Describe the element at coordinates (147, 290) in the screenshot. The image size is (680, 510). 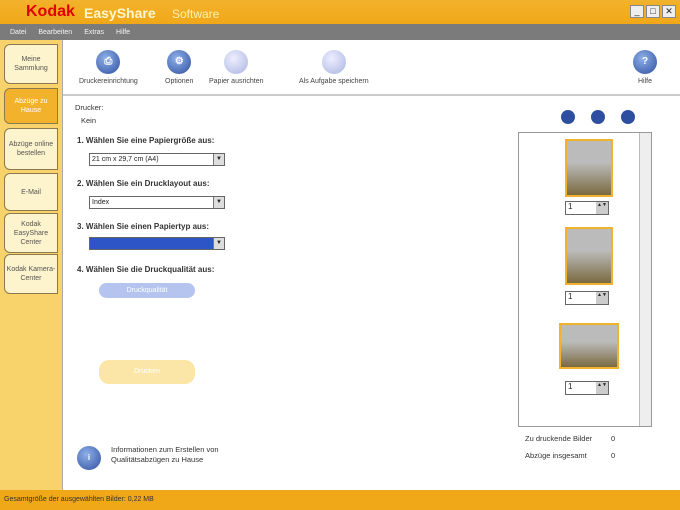
I see `quality-button: Druckqualität` at that location.